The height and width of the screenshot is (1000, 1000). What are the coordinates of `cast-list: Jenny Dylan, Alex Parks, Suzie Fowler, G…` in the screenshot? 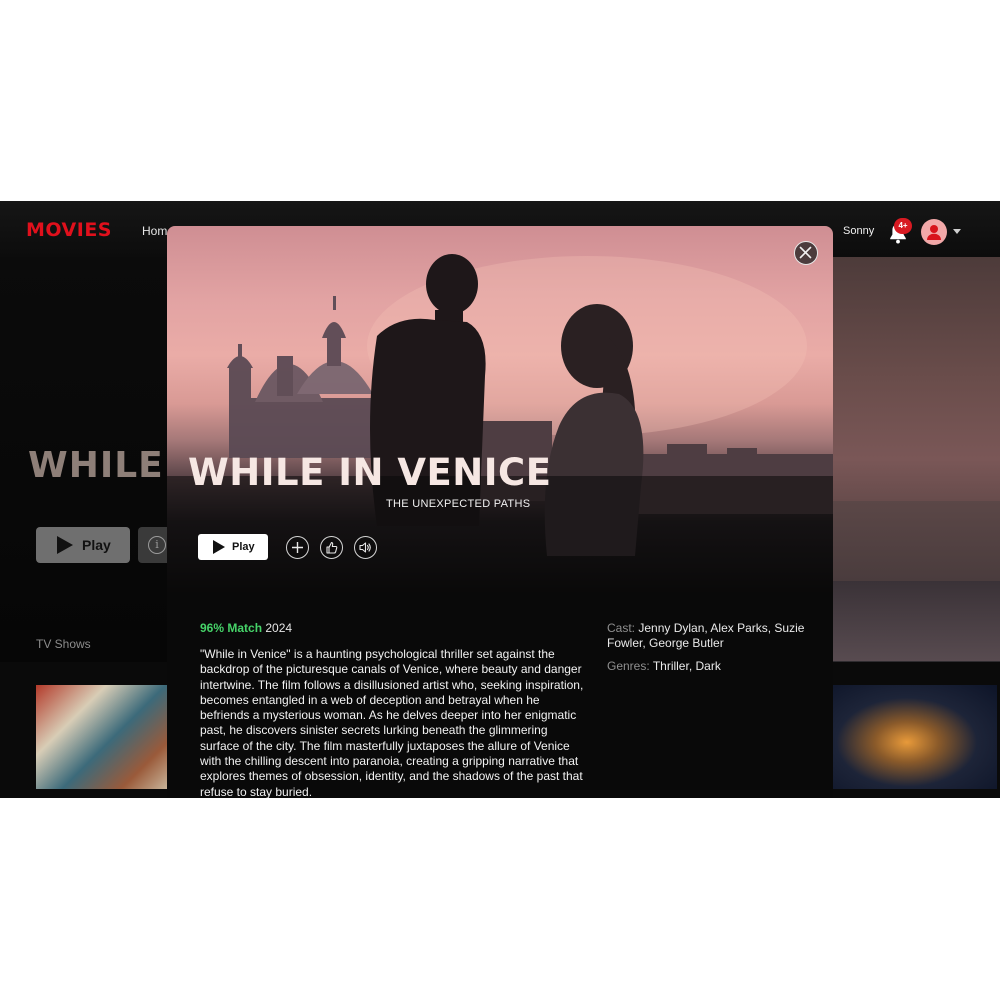 It's located at (706, 636).